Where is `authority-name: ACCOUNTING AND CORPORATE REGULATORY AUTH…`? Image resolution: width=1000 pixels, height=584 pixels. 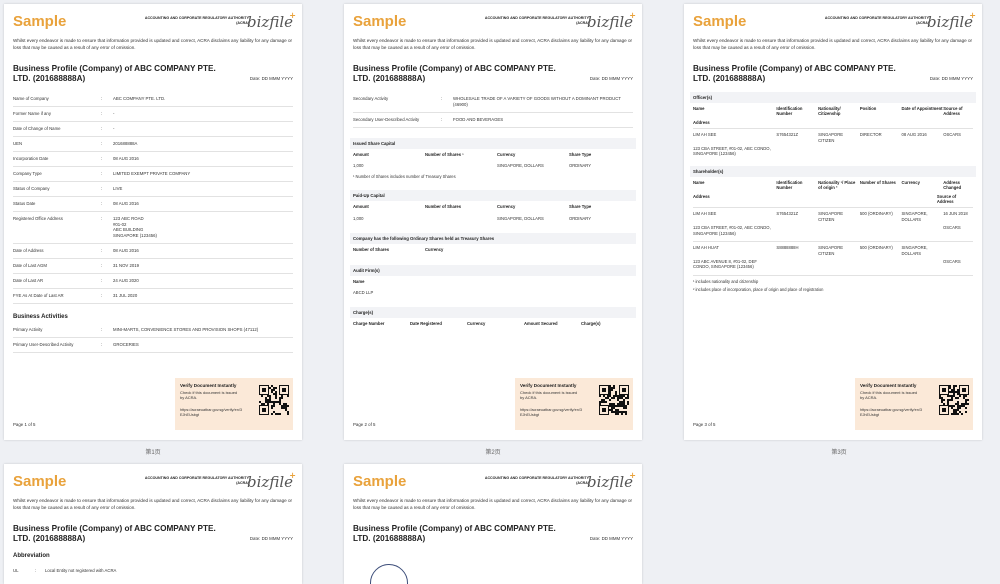
authority-name: ACCOUNTING AND CORPORATE REGULATORY AUTH… is located at coordinates (536, 480).